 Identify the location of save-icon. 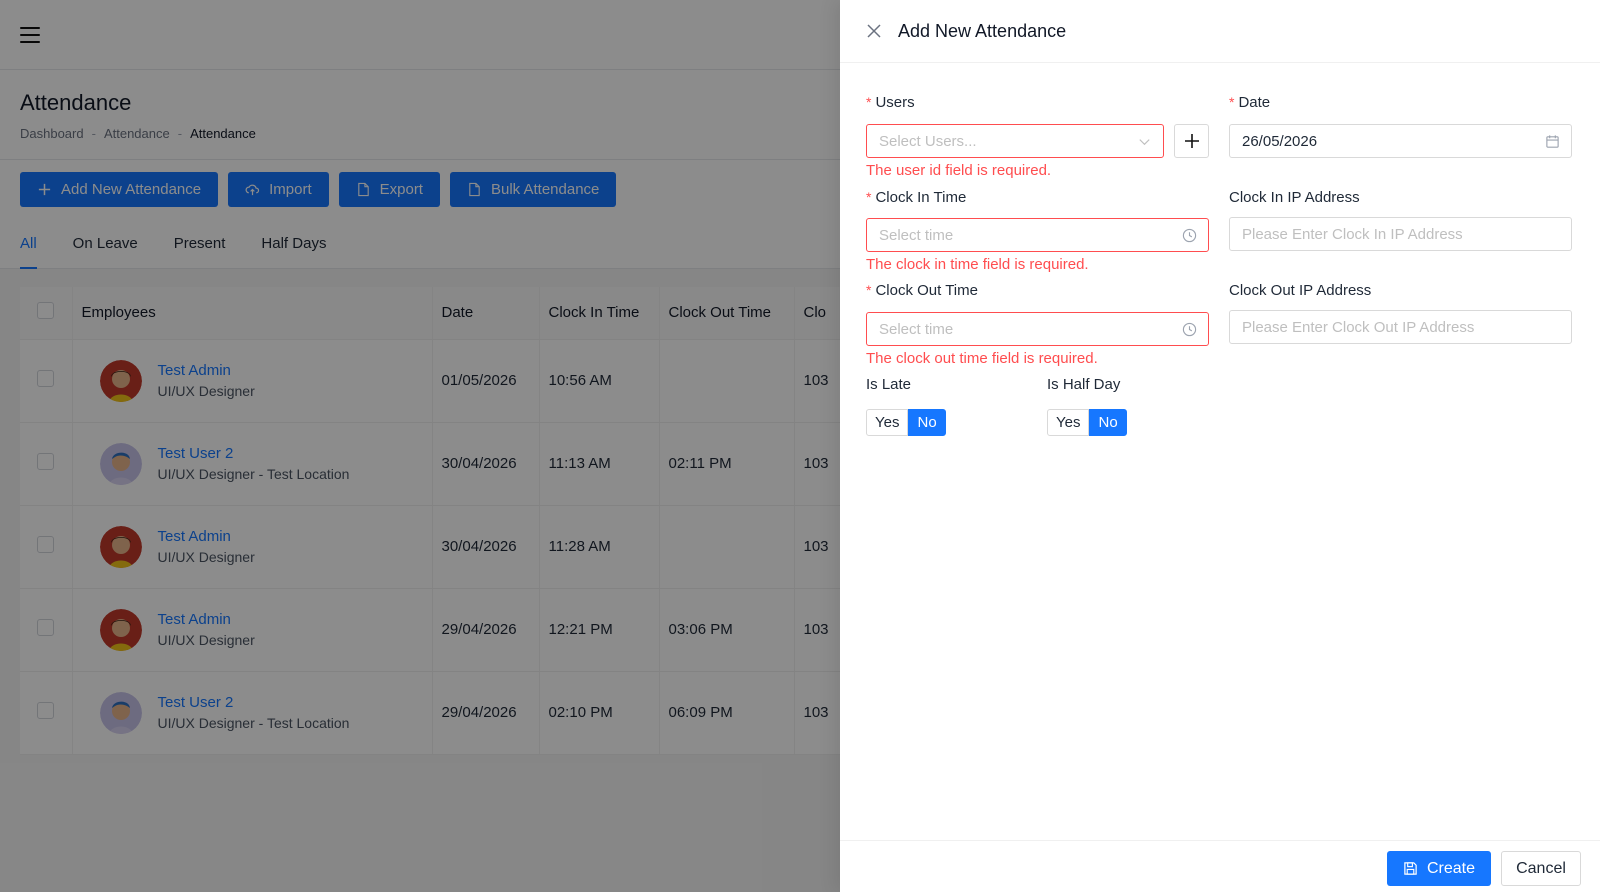
(1410, 868).